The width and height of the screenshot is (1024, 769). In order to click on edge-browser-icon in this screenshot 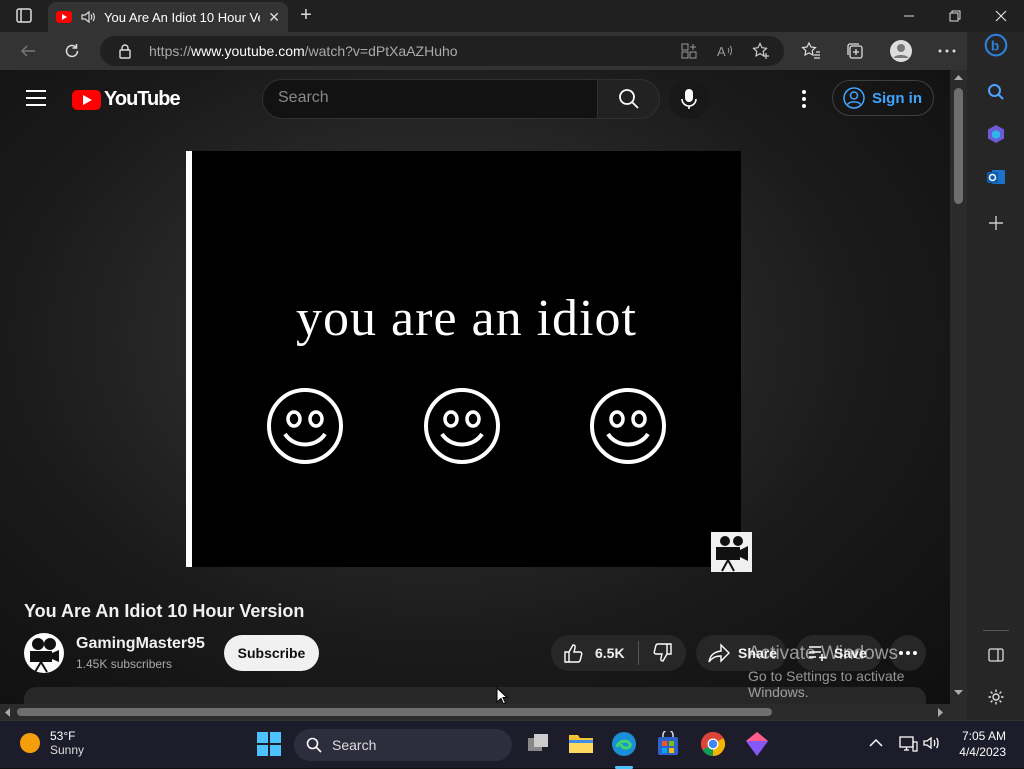, I will do `click(624, 744)`.